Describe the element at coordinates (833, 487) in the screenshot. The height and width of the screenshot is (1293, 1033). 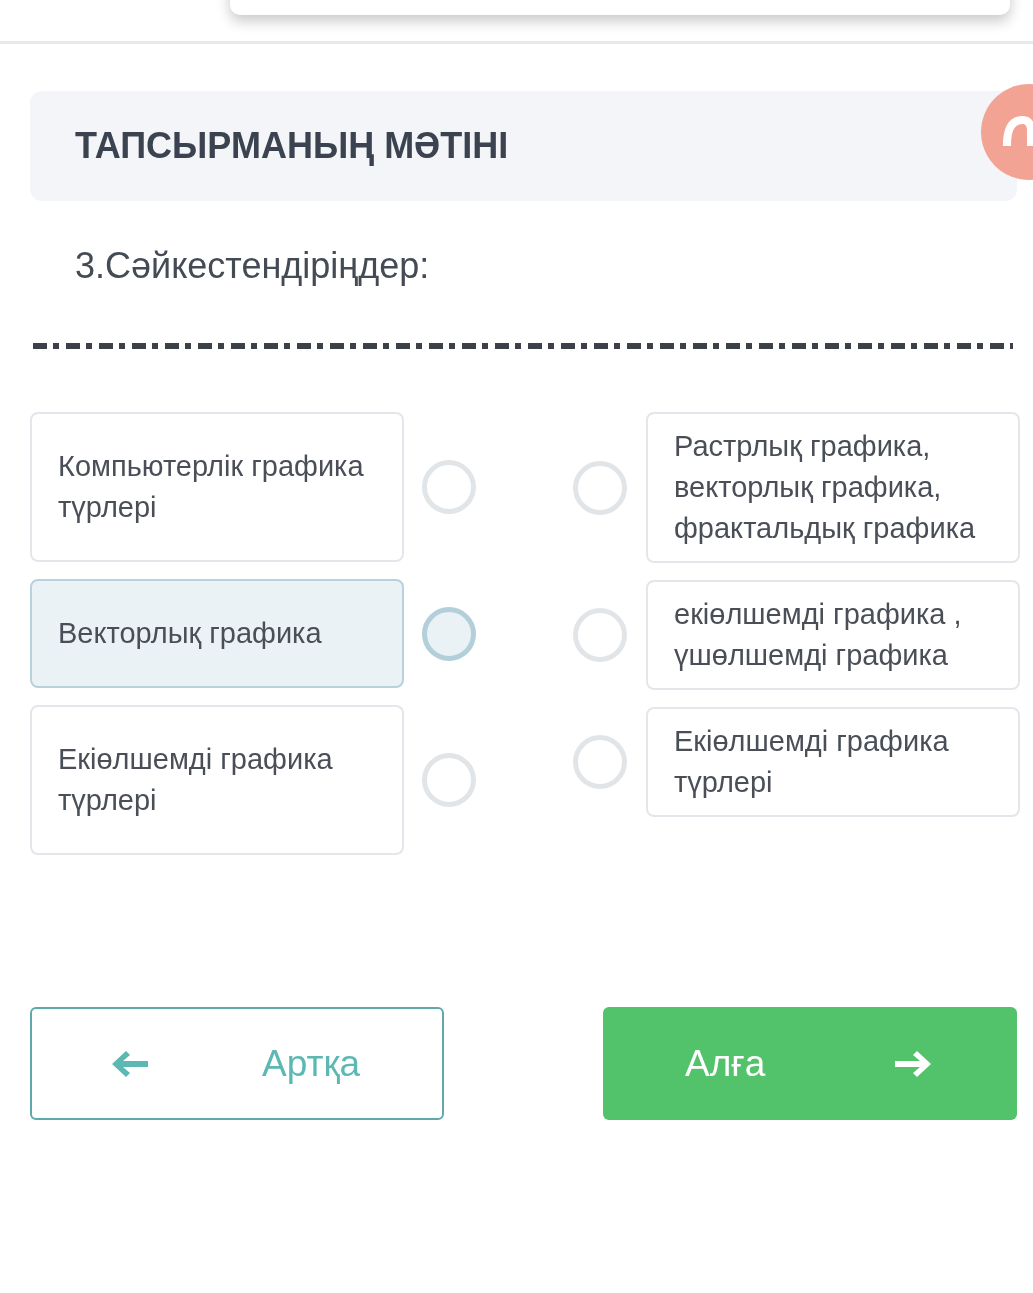
I see `answer-card: Растрлық графика, векторлық графика, фрактальдық графика` at that location.